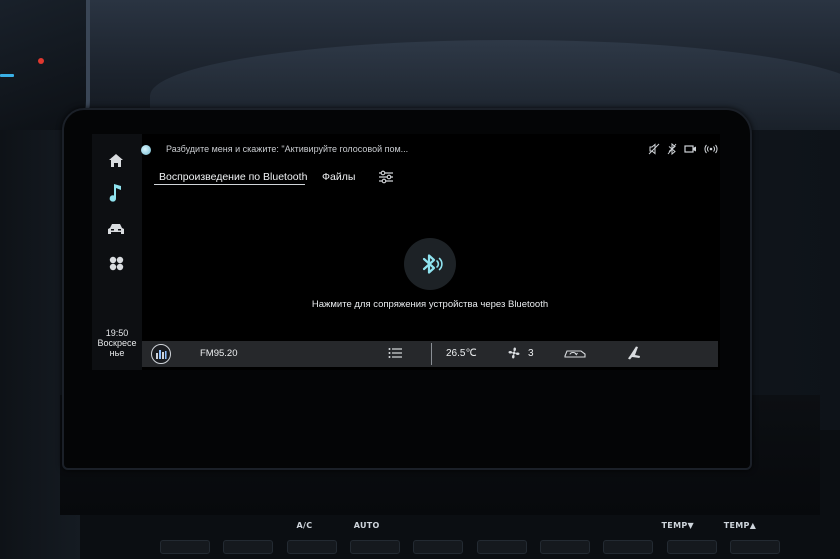  I want to click on playlist-icon, so click(395, 353).